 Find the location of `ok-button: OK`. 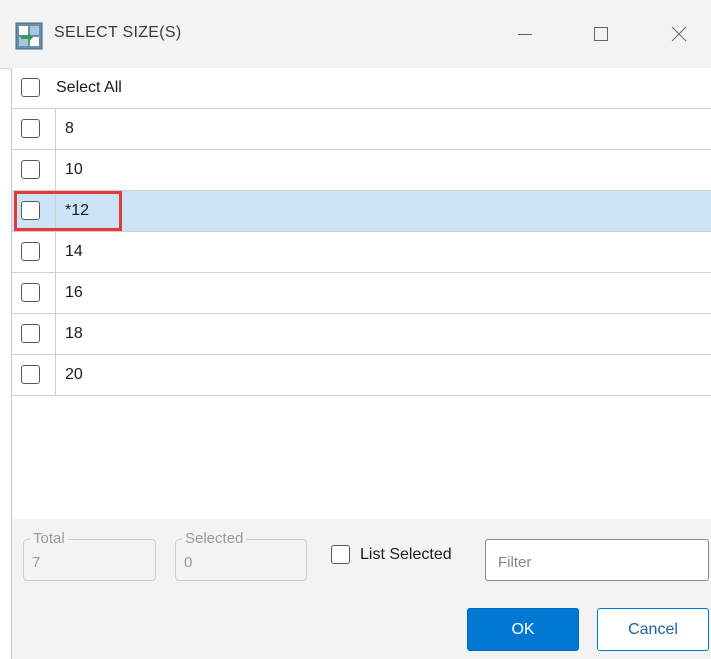

ok-button: OK is located at coordinates (523, 629).